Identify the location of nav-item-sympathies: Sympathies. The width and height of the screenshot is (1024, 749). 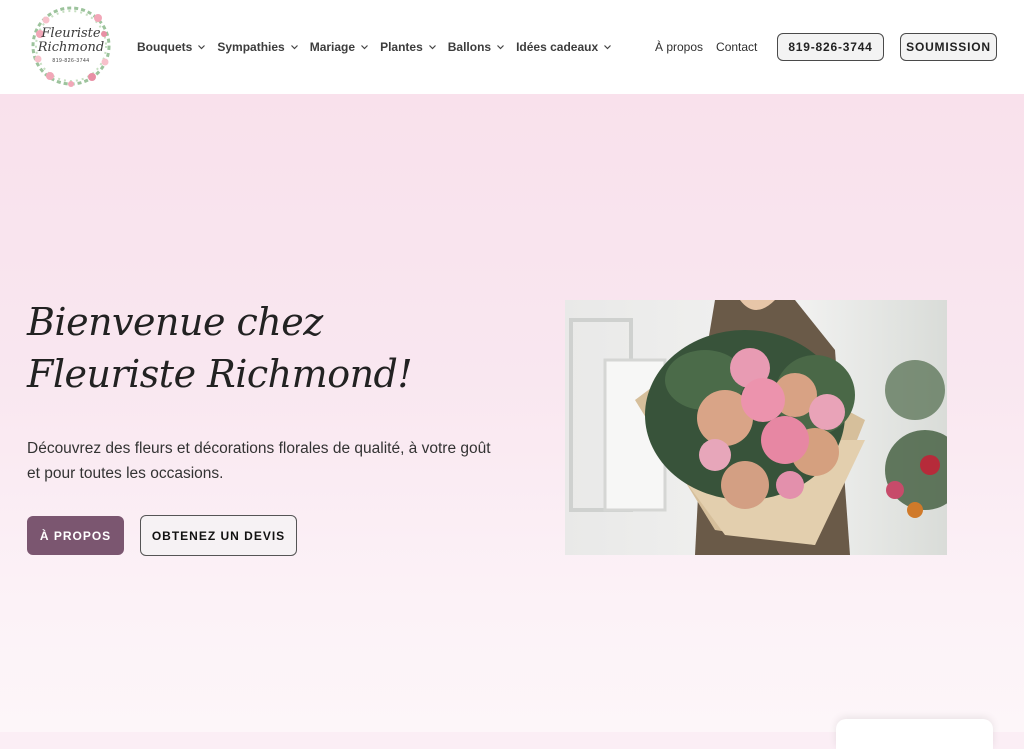
(257, 47).